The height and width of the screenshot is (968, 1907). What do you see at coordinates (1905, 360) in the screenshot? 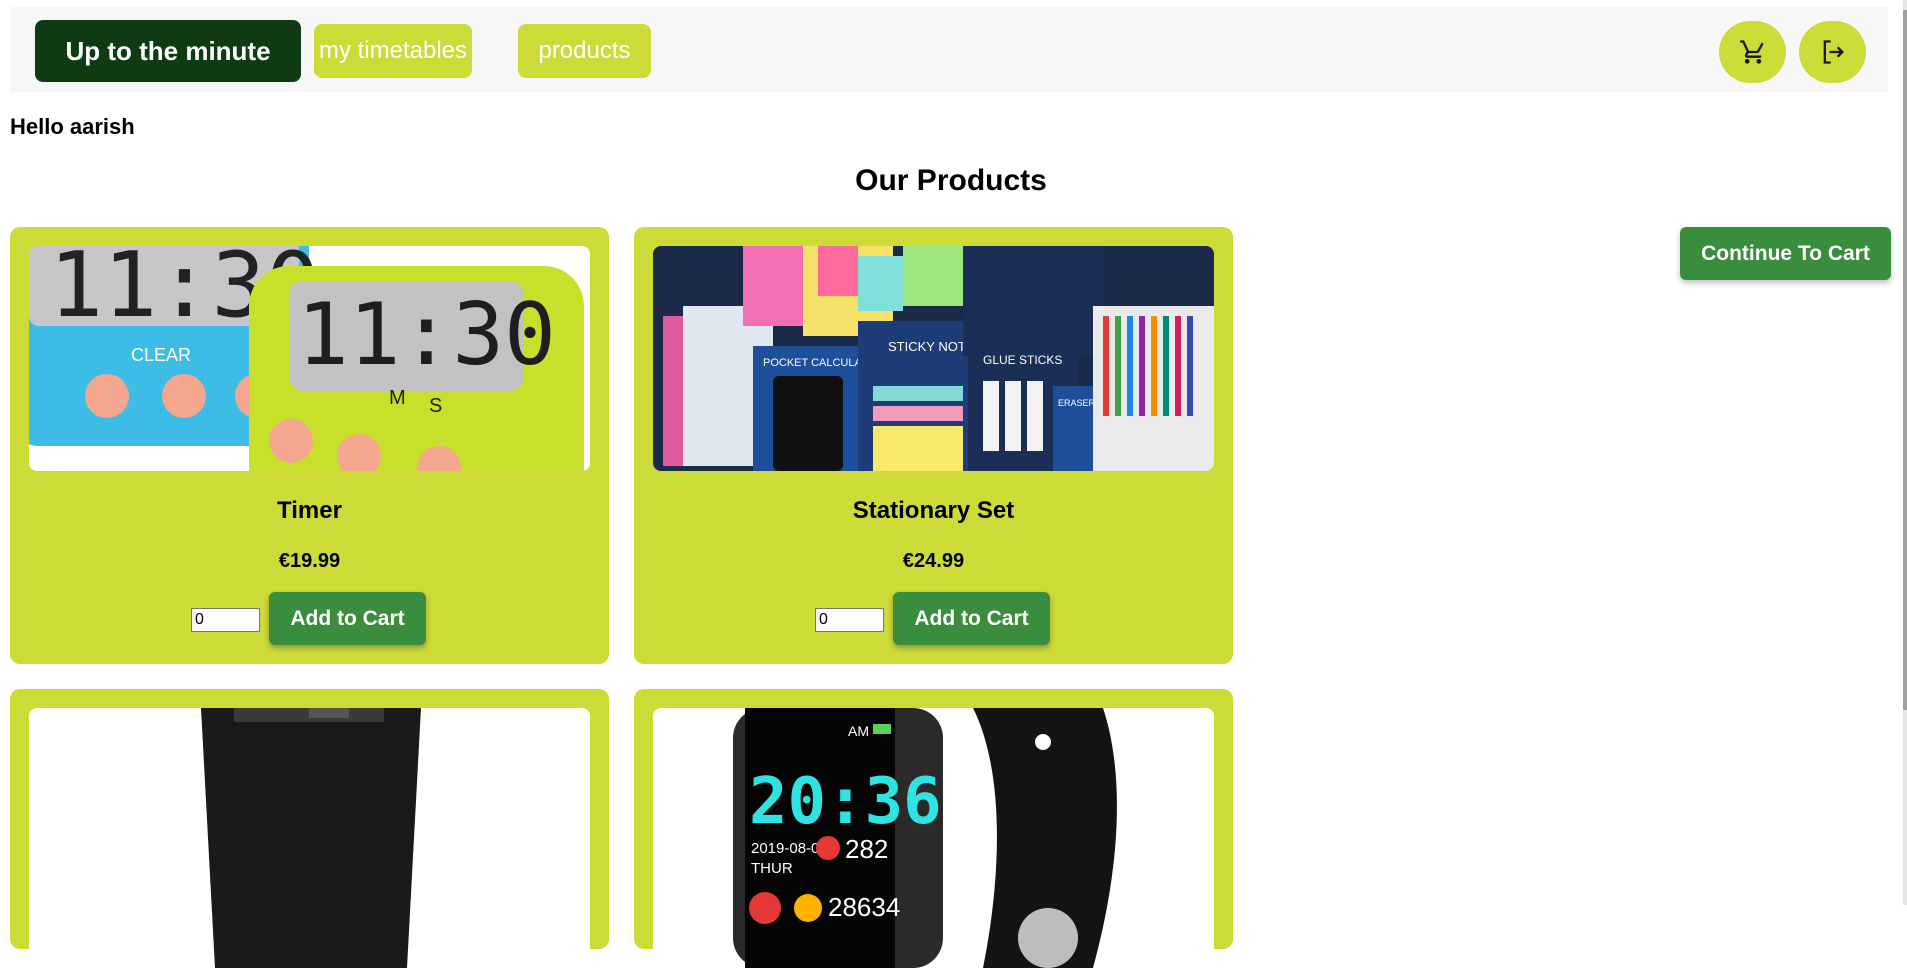
I see `scrollbar-thumb` at bounding box center [1905, 360].